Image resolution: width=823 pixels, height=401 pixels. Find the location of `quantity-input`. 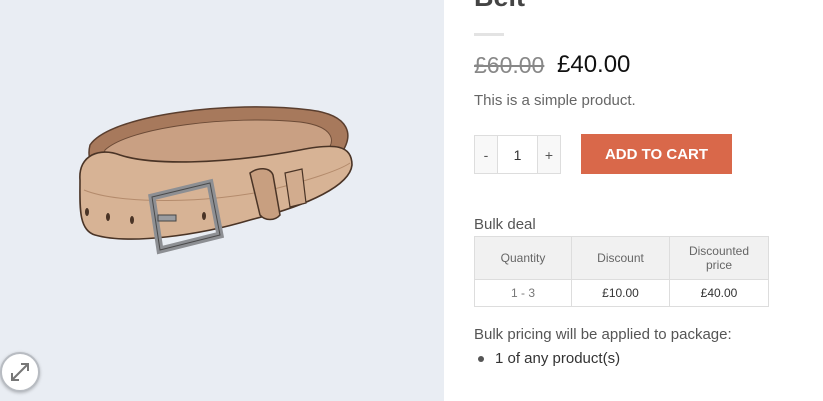

quantity-input is located at coordinates (517, 154).